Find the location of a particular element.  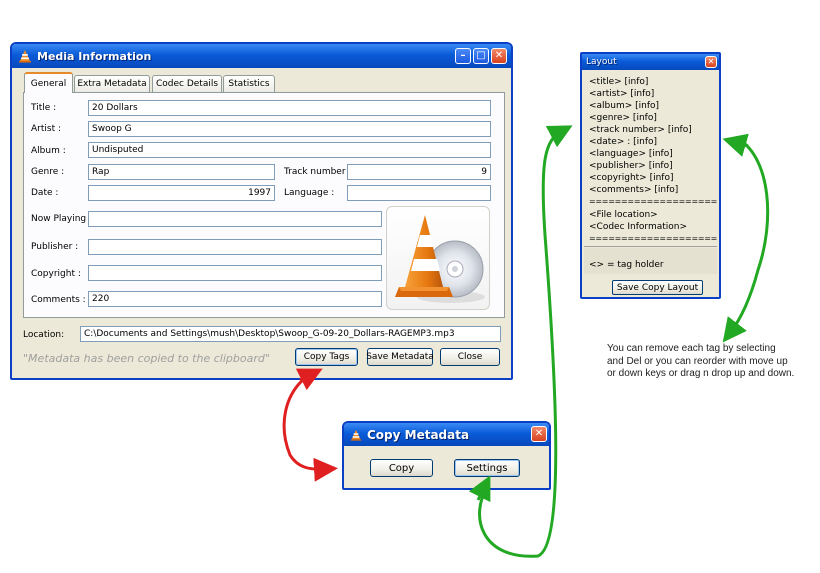

language-input is located at coordinates (419, 193).